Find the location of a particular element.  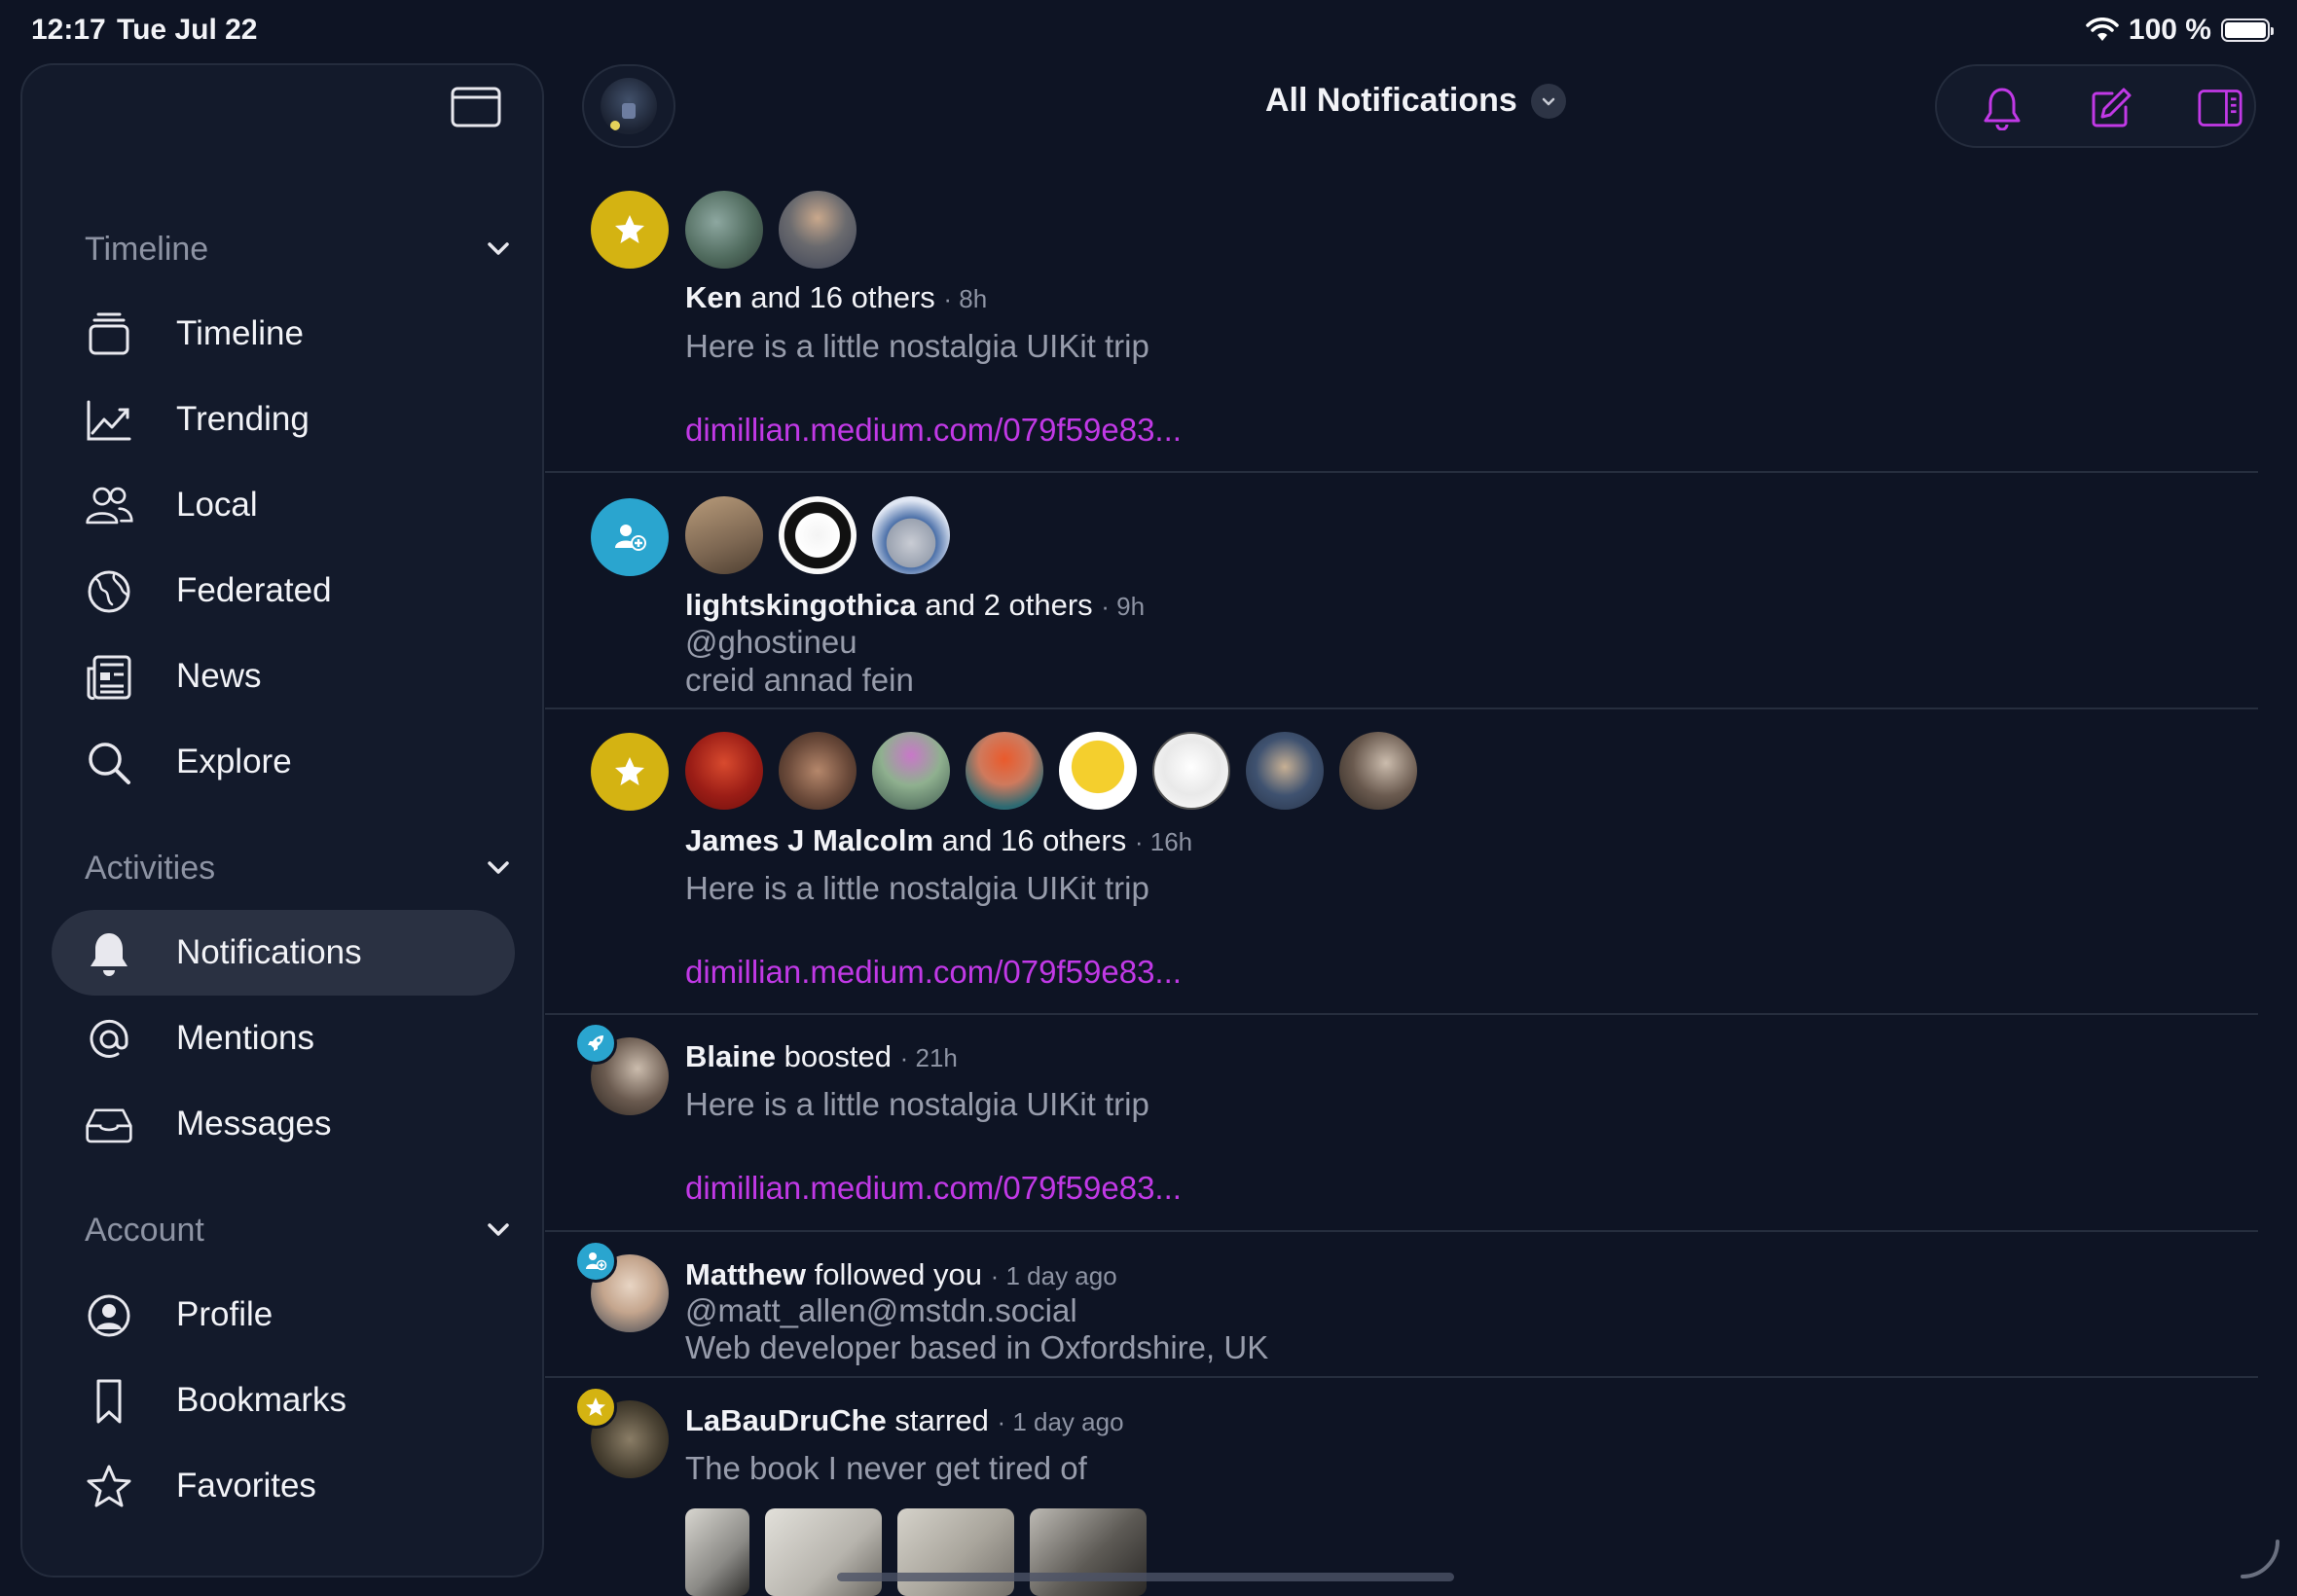

sidebar-item-label: Messages is located at coordinates (254, 1124).